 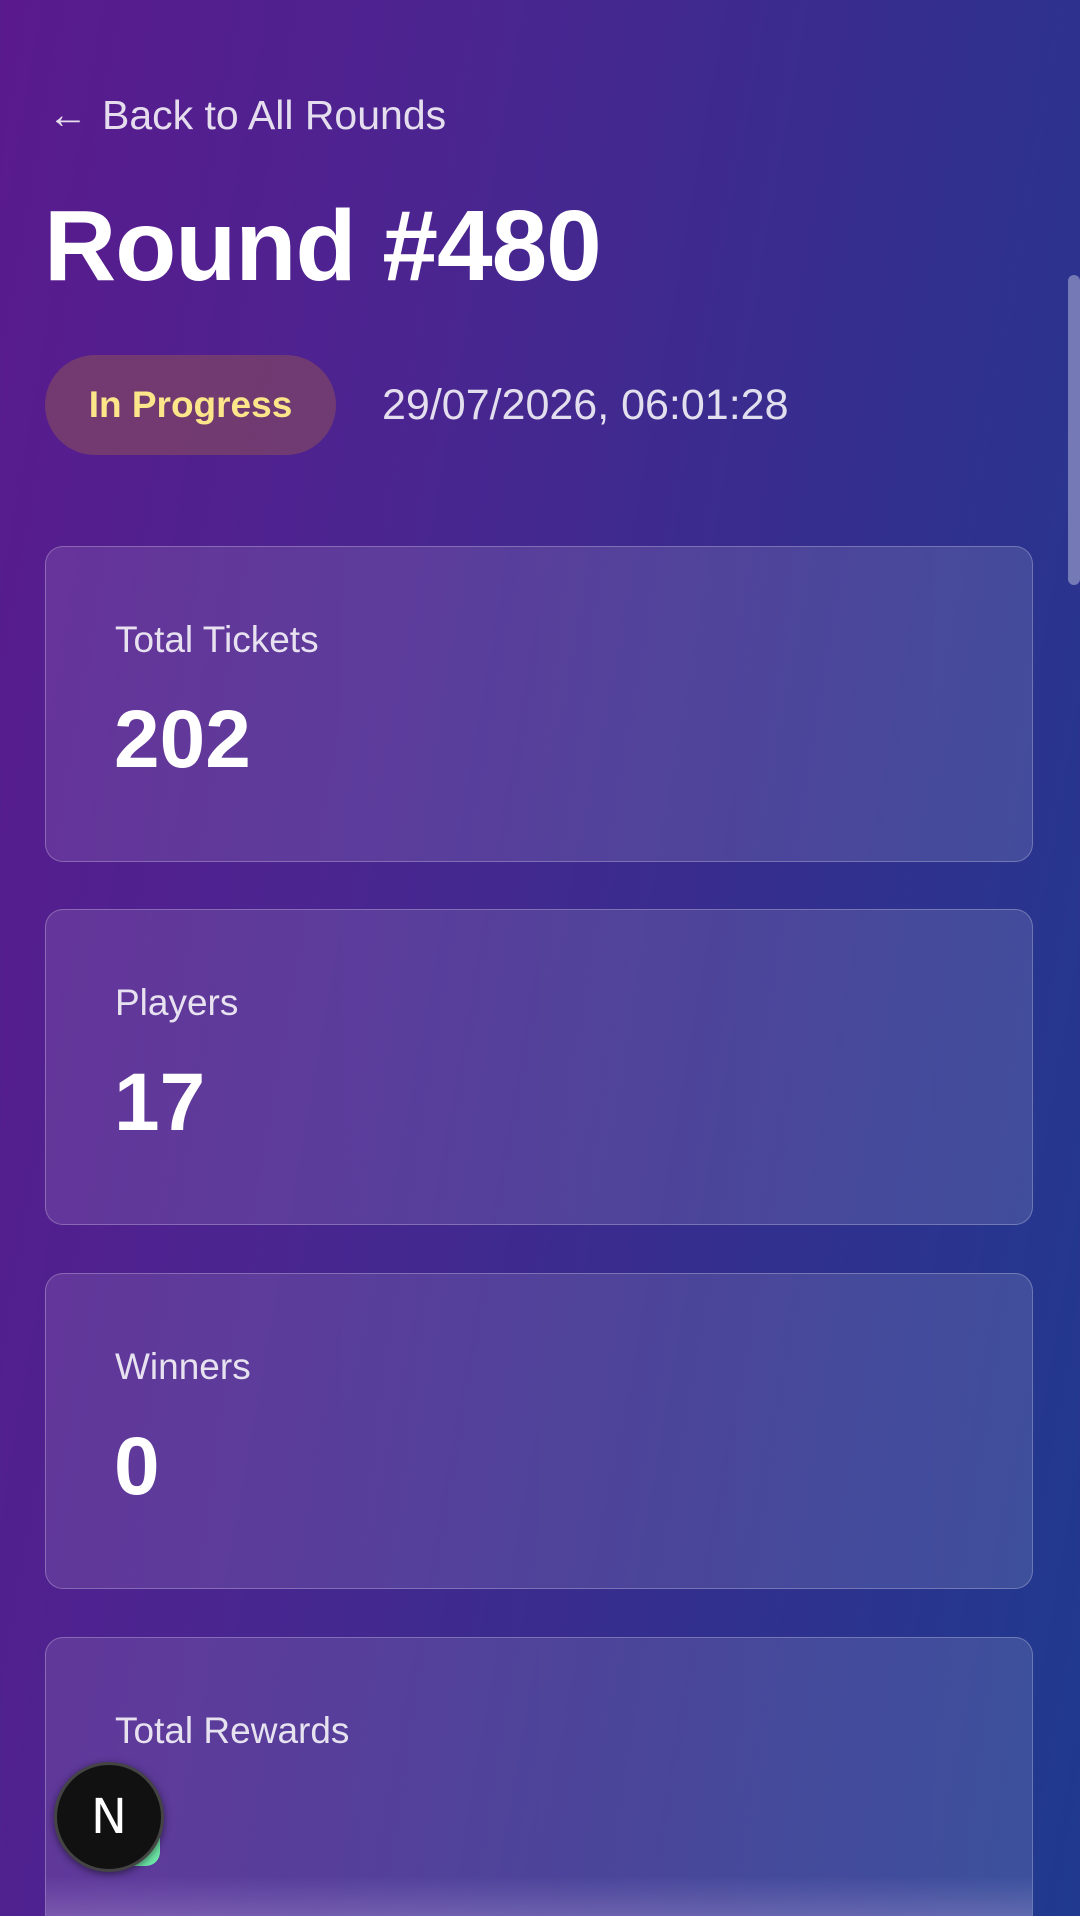 I want to click on dev-badge-letter: N, so click(x=109, y=1817).